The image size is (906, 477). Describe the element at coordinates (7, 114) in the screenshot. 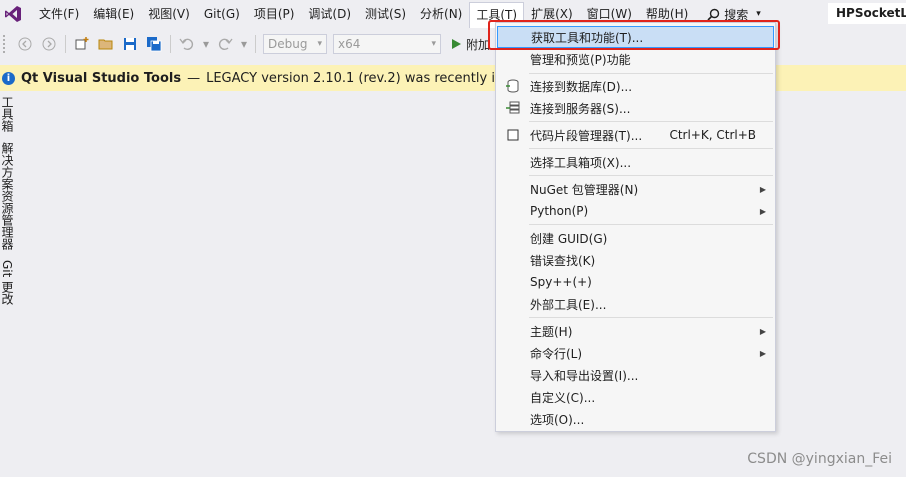

I see `side-tab-toolbox: 工具箱` at that location.